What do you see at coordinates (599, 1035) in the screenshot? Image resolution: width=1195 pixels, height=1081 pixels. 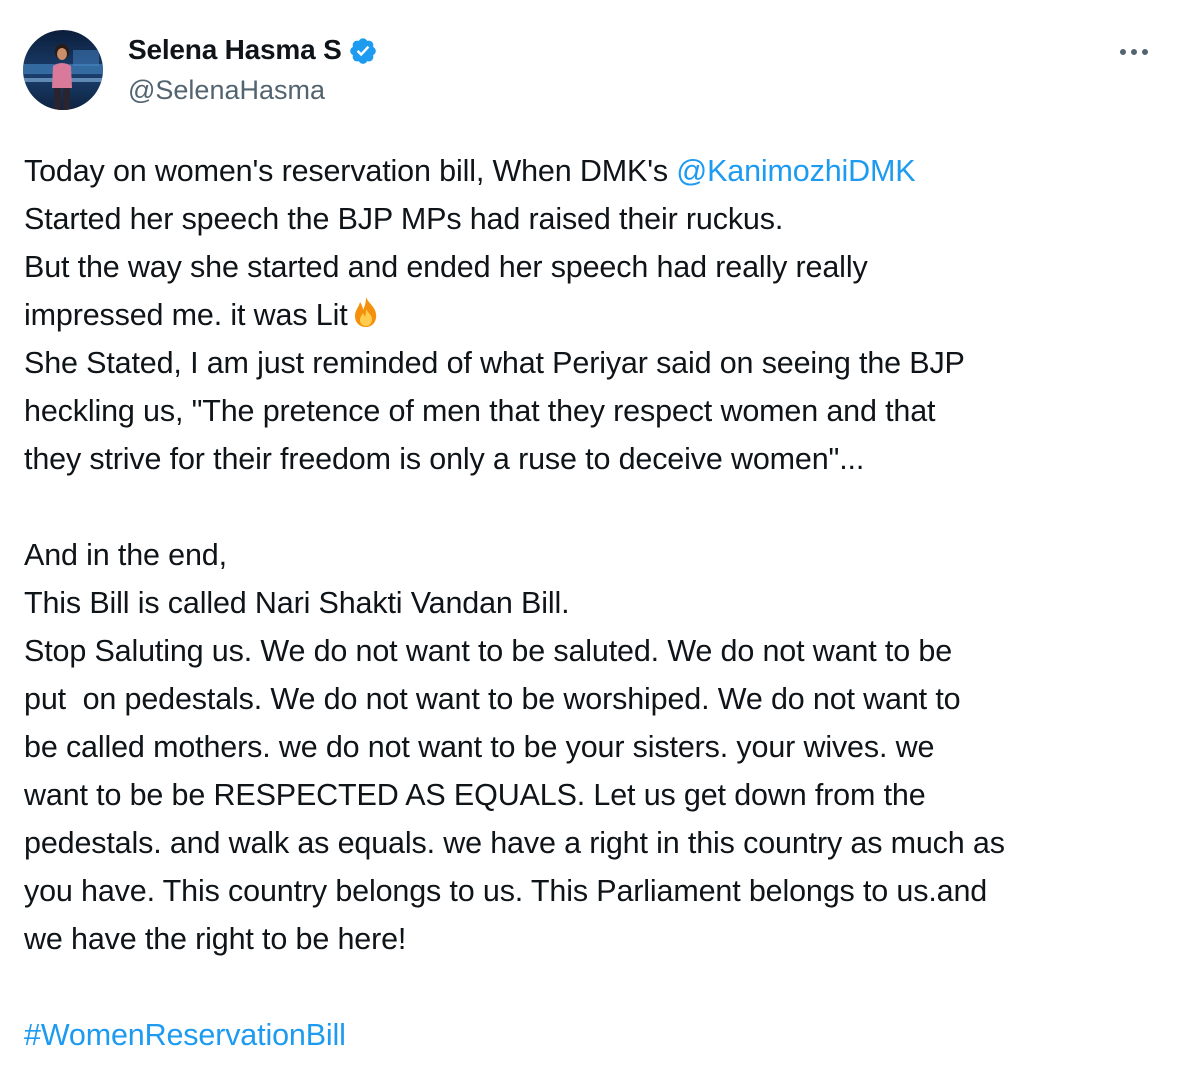 I see `tweet-line: #WomenReservationBill` at bounding box center [599, 1035].